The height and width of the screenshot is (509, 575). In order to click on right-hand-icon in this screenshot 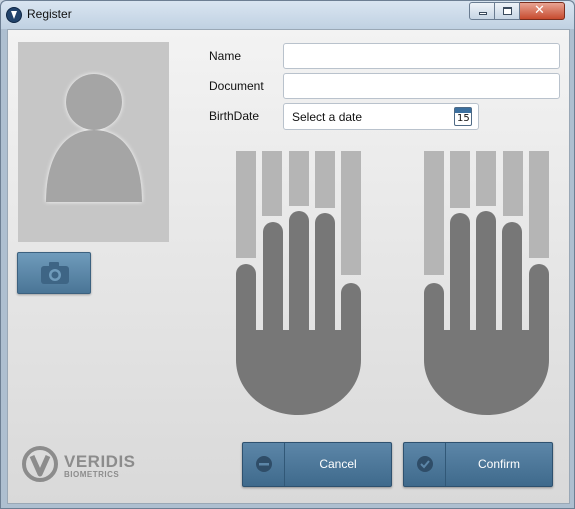, I will do `click(486, 283)`.